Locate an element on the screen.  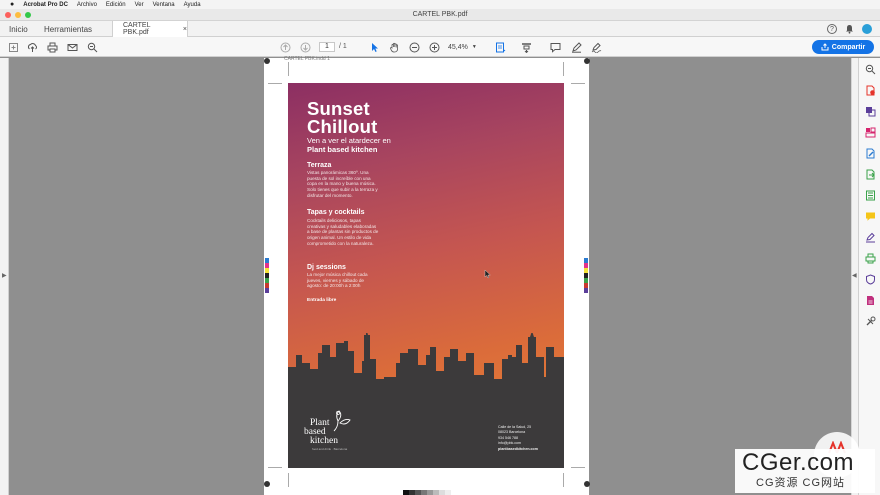
protect-icon is located at coordinates (870, 279).